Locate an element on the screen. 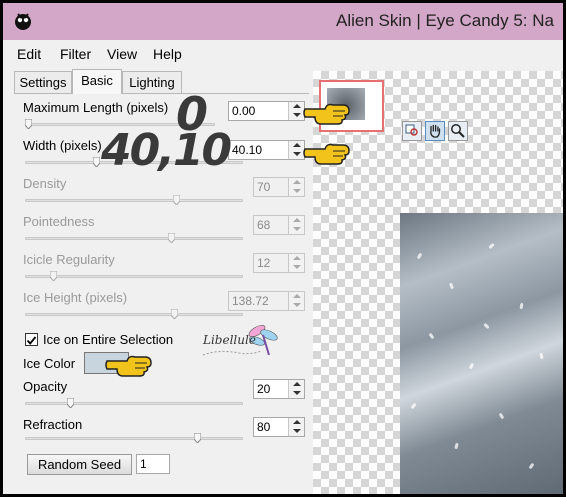 The height and width of the screenshot is (497, 566). max-length-label: Maximum Length (pixels) is located at coordinates (96, 107).